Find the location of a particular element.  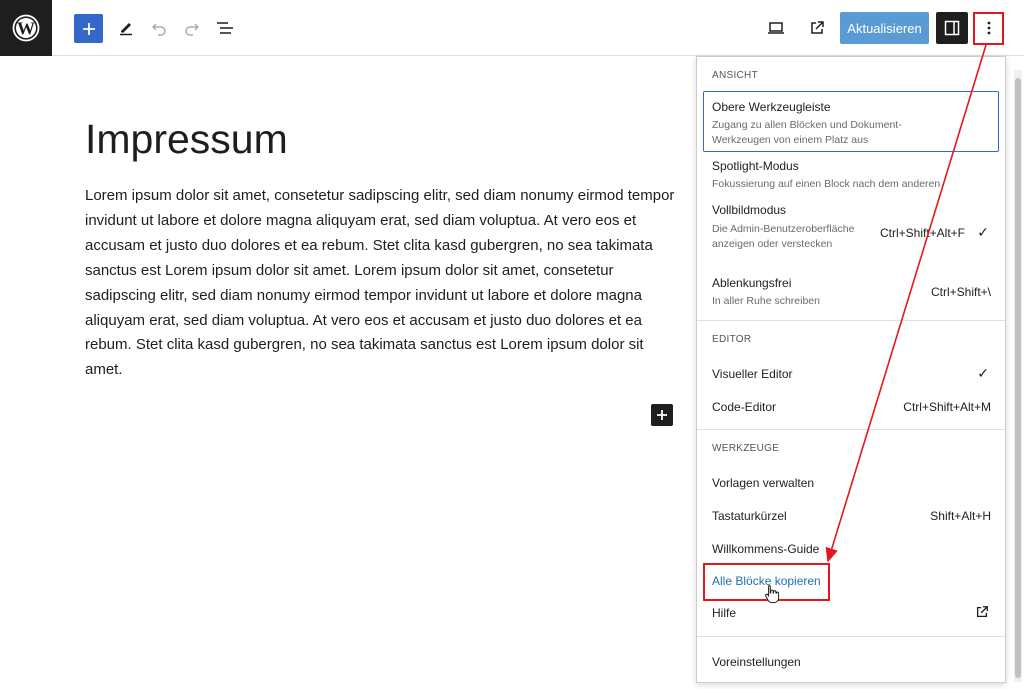

annotation-arrow is located at coordinates (906, 303).